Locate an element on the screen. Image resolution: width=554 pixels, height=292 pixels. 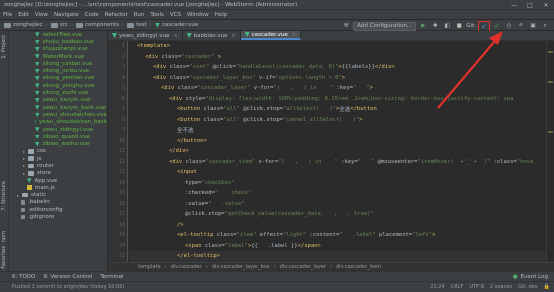
menu-item-tools: Tools is located at coordinates (157, 15).